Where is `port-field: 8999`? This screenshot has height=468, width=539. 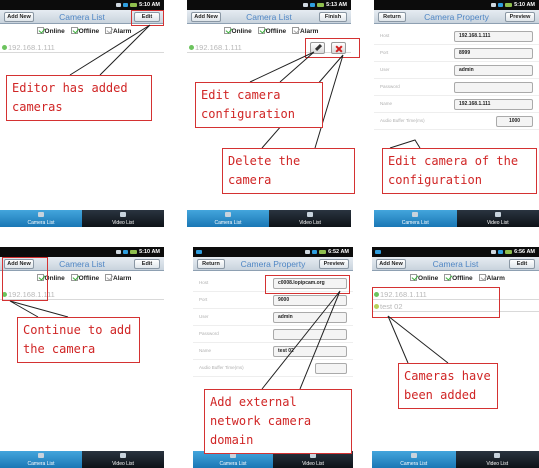 port-field: 8999 is located at coordinates (493, 53).